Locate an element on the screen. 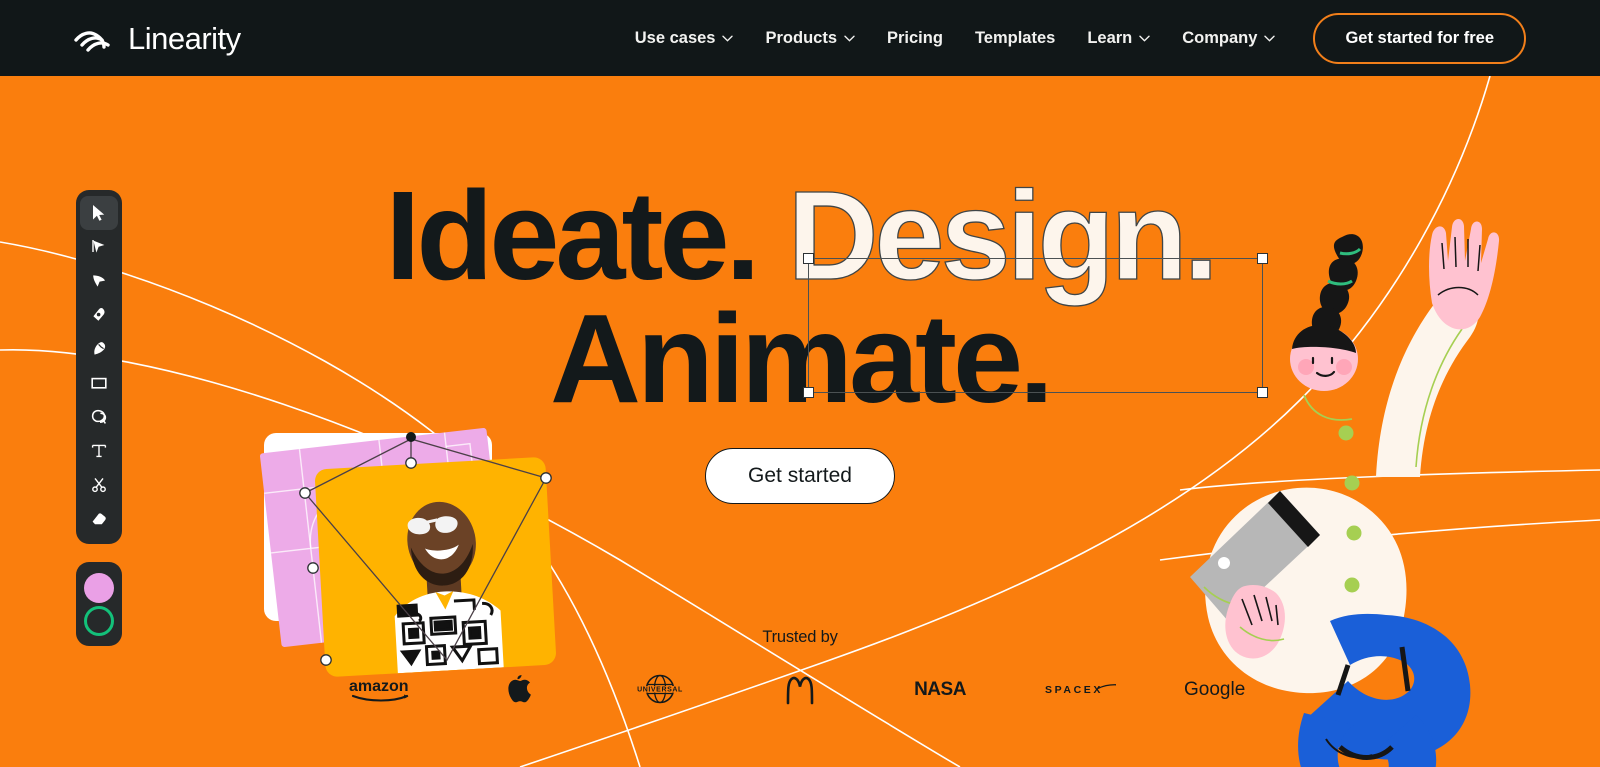 This screenshot has width=1600, height=767. pencil-tool is located at coordinates (99, 349).